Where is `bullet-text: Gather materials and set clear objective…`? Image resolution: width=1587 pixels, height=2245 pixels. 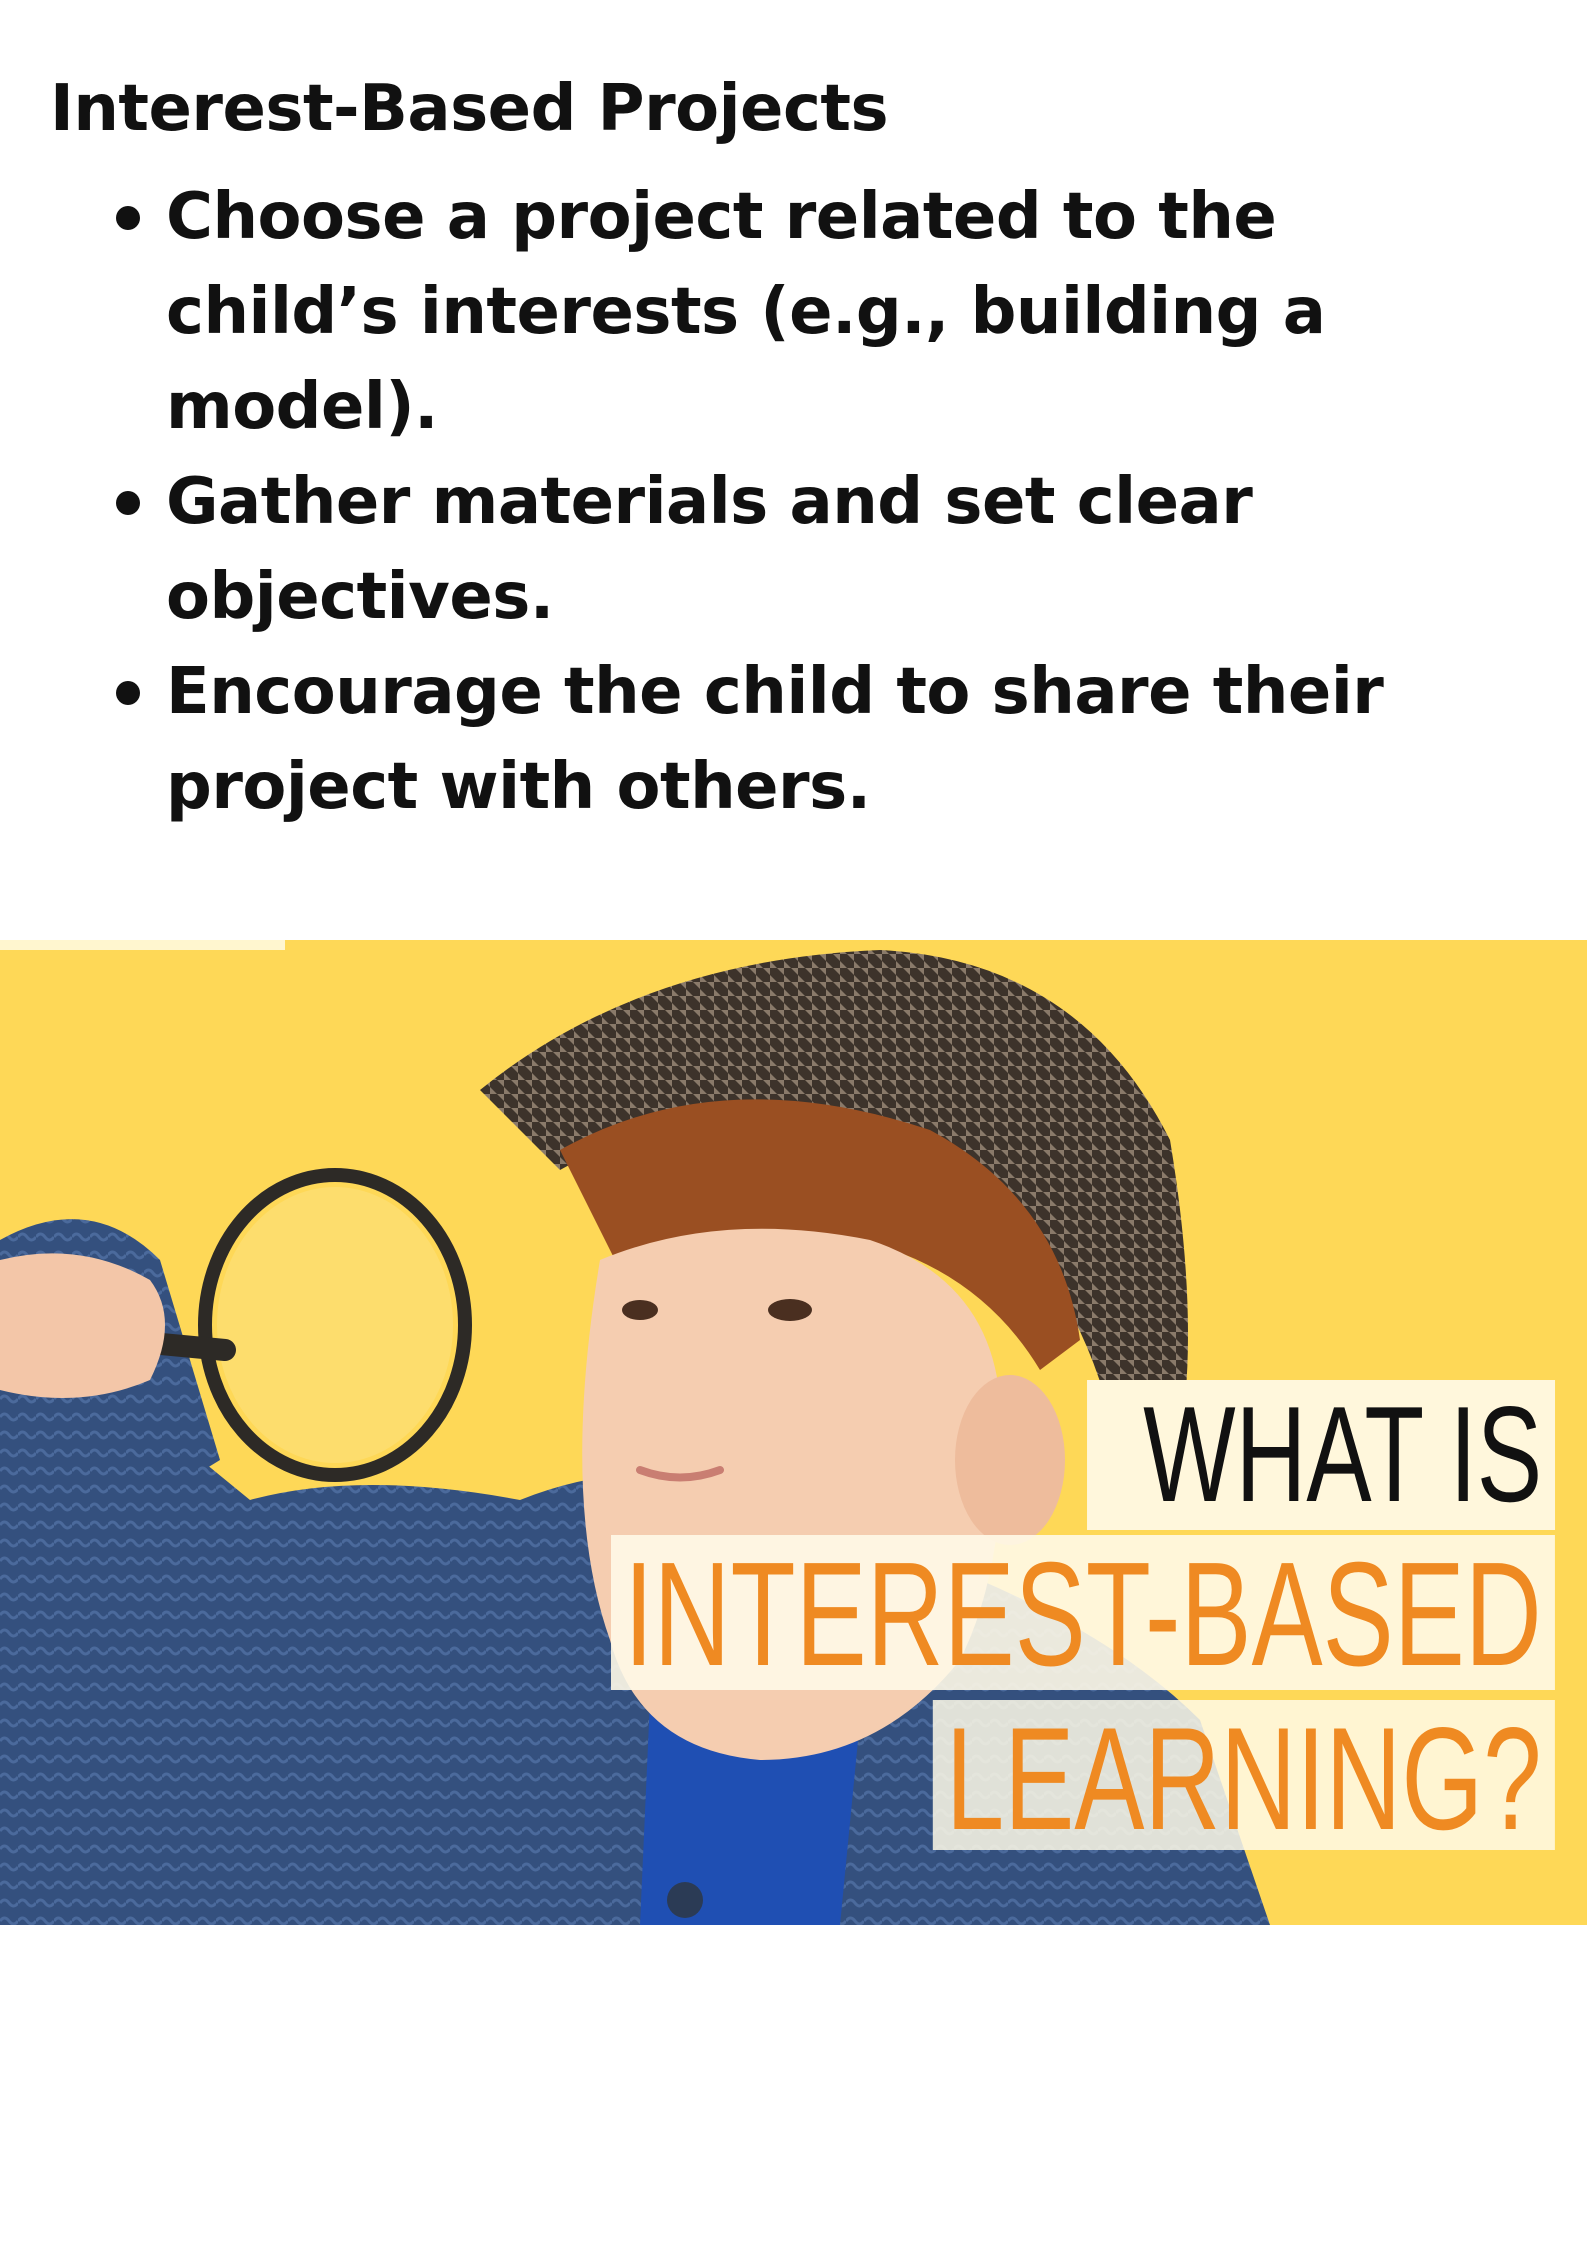
bullet-text: Gather materials and set clear objective… is located at coordinates (709, 549).